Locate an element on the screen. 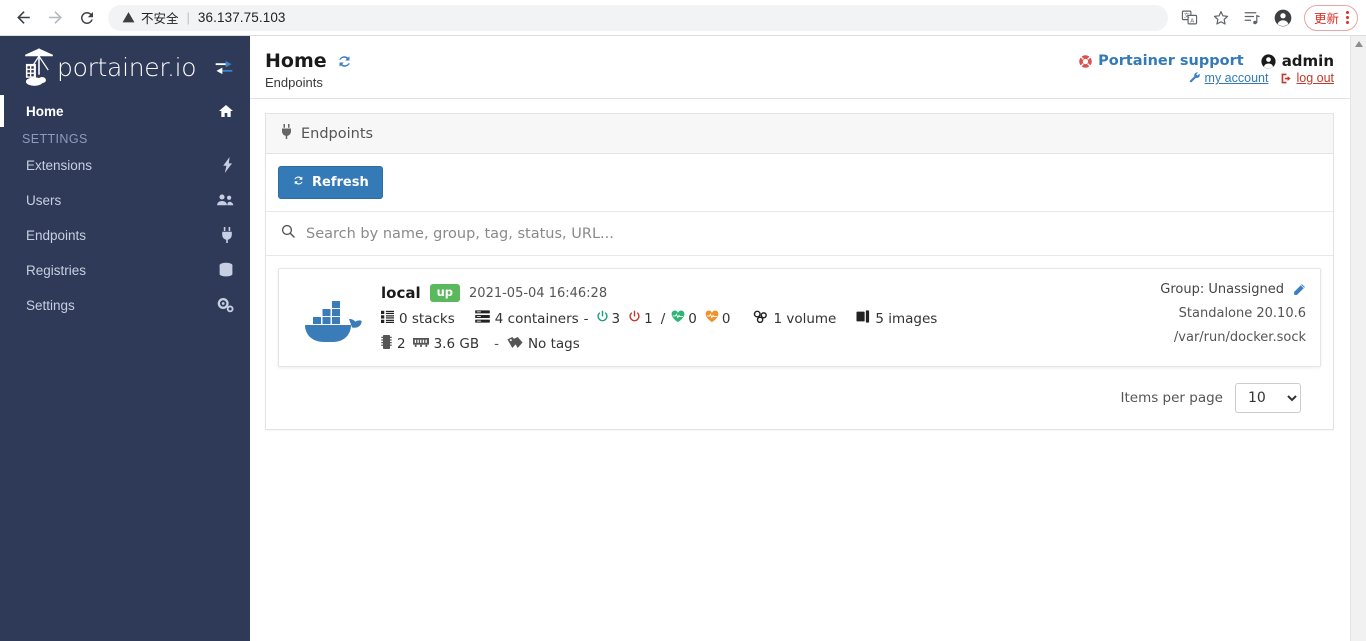 Image resolution: width=1366 pixels, height=641 pixels. breadcrumb: Endpoints is located at coordinates (294, 82).